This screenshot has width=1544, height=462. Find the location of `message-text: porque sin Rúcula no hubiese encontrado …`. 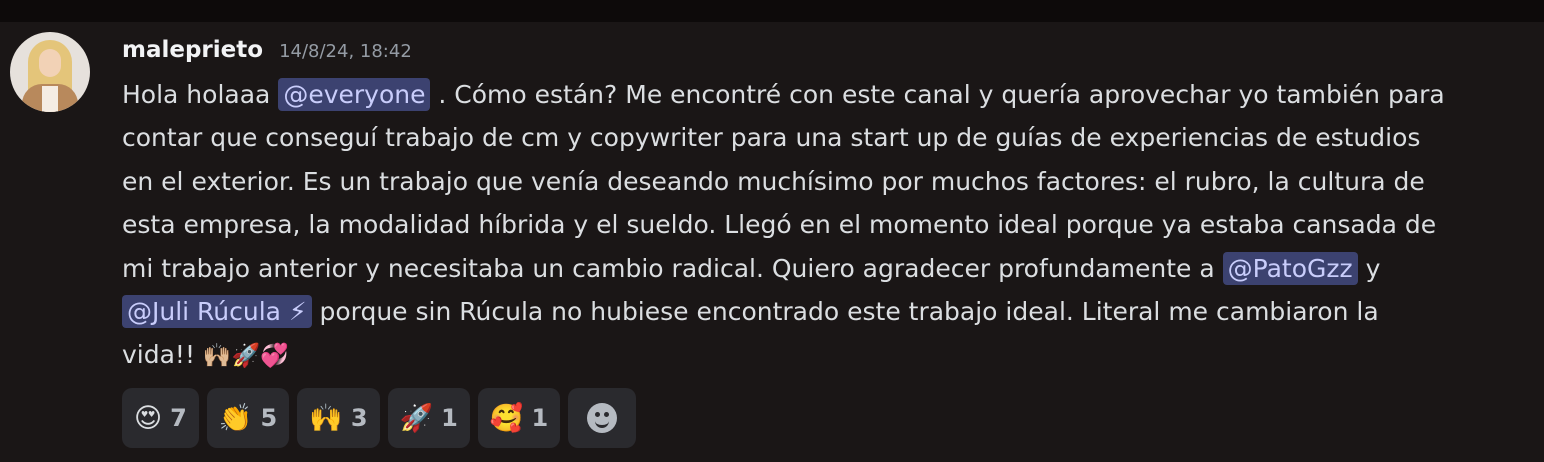

message-text: porque sin Rúcula no hubiese encontrado … is located at coordinates (845, 311).